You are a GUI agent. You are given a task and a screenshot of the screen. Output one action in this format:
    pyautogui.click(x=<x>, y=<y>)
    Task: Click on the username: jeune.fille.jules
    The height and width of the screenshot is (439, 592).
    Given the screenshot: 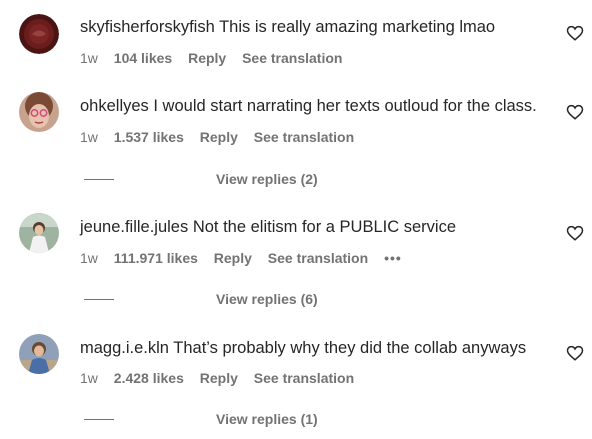 What is the action you would take?
    pyautogui.click(x=134, y=227)
    